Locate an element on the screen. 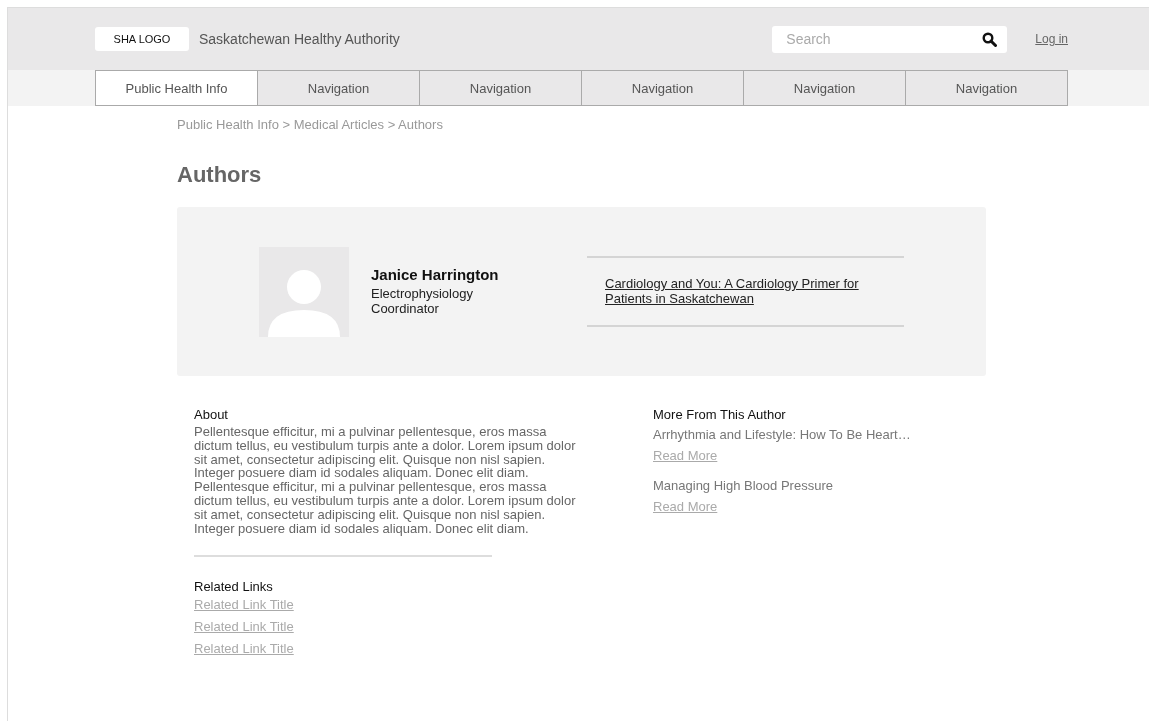  featured-article-link: Cardiology and You: A Cardiology Primer for Patients in Saskatchewan is located at coordinates (742, 291).